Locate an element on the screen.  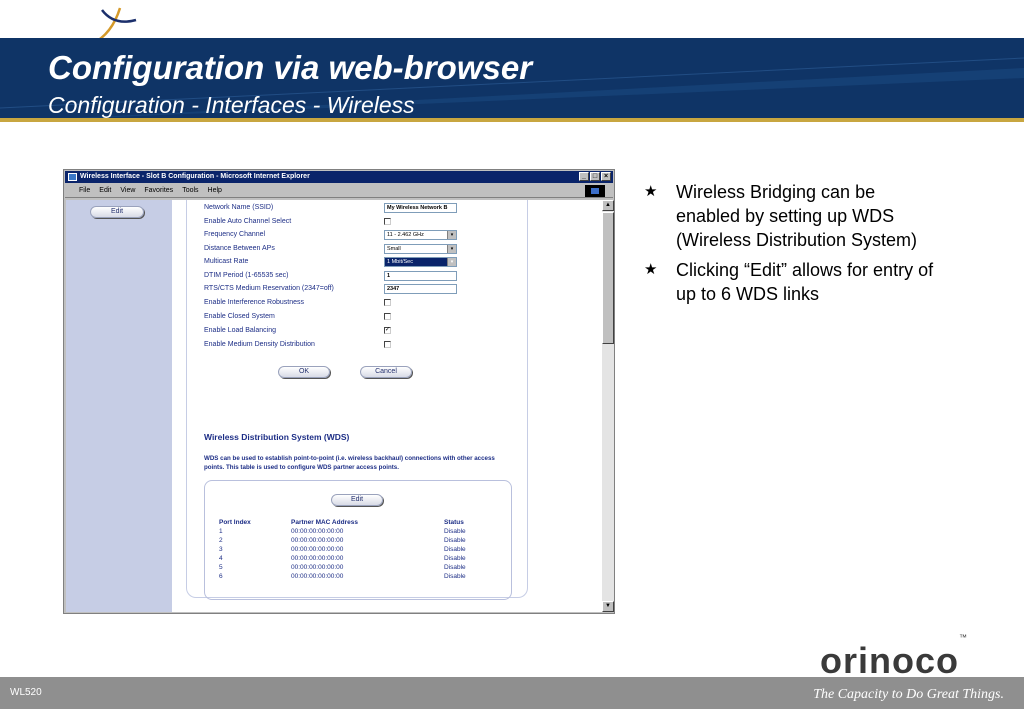
scroll-up-arrow-icon: ▲ is located at coordinates (608, 205).